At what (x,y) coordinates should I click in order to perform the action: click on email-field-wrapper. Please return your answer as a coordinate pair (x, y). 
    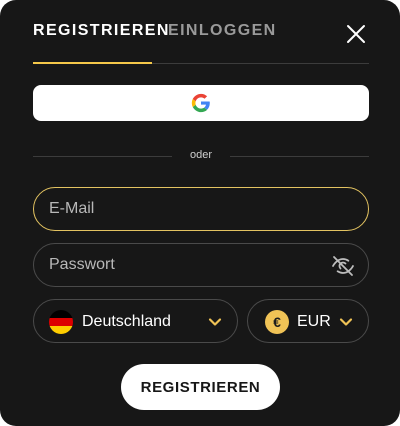
    Looking at the image, I should click on (201, 209).